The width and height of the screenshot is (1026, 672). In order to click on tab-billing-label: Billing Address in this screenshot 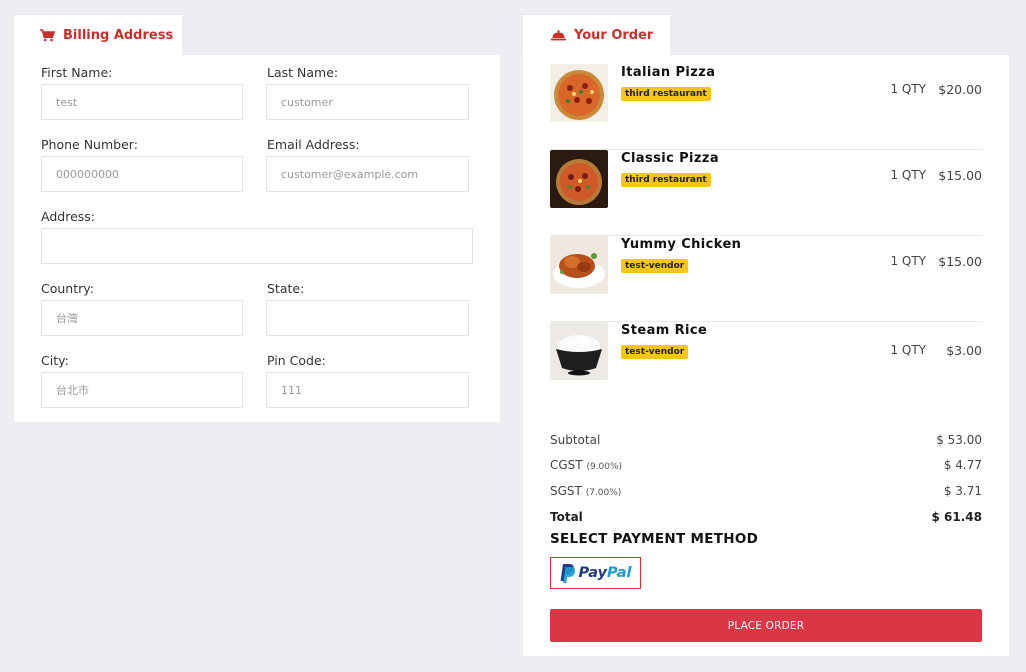, I will do `click(118, 35)`.